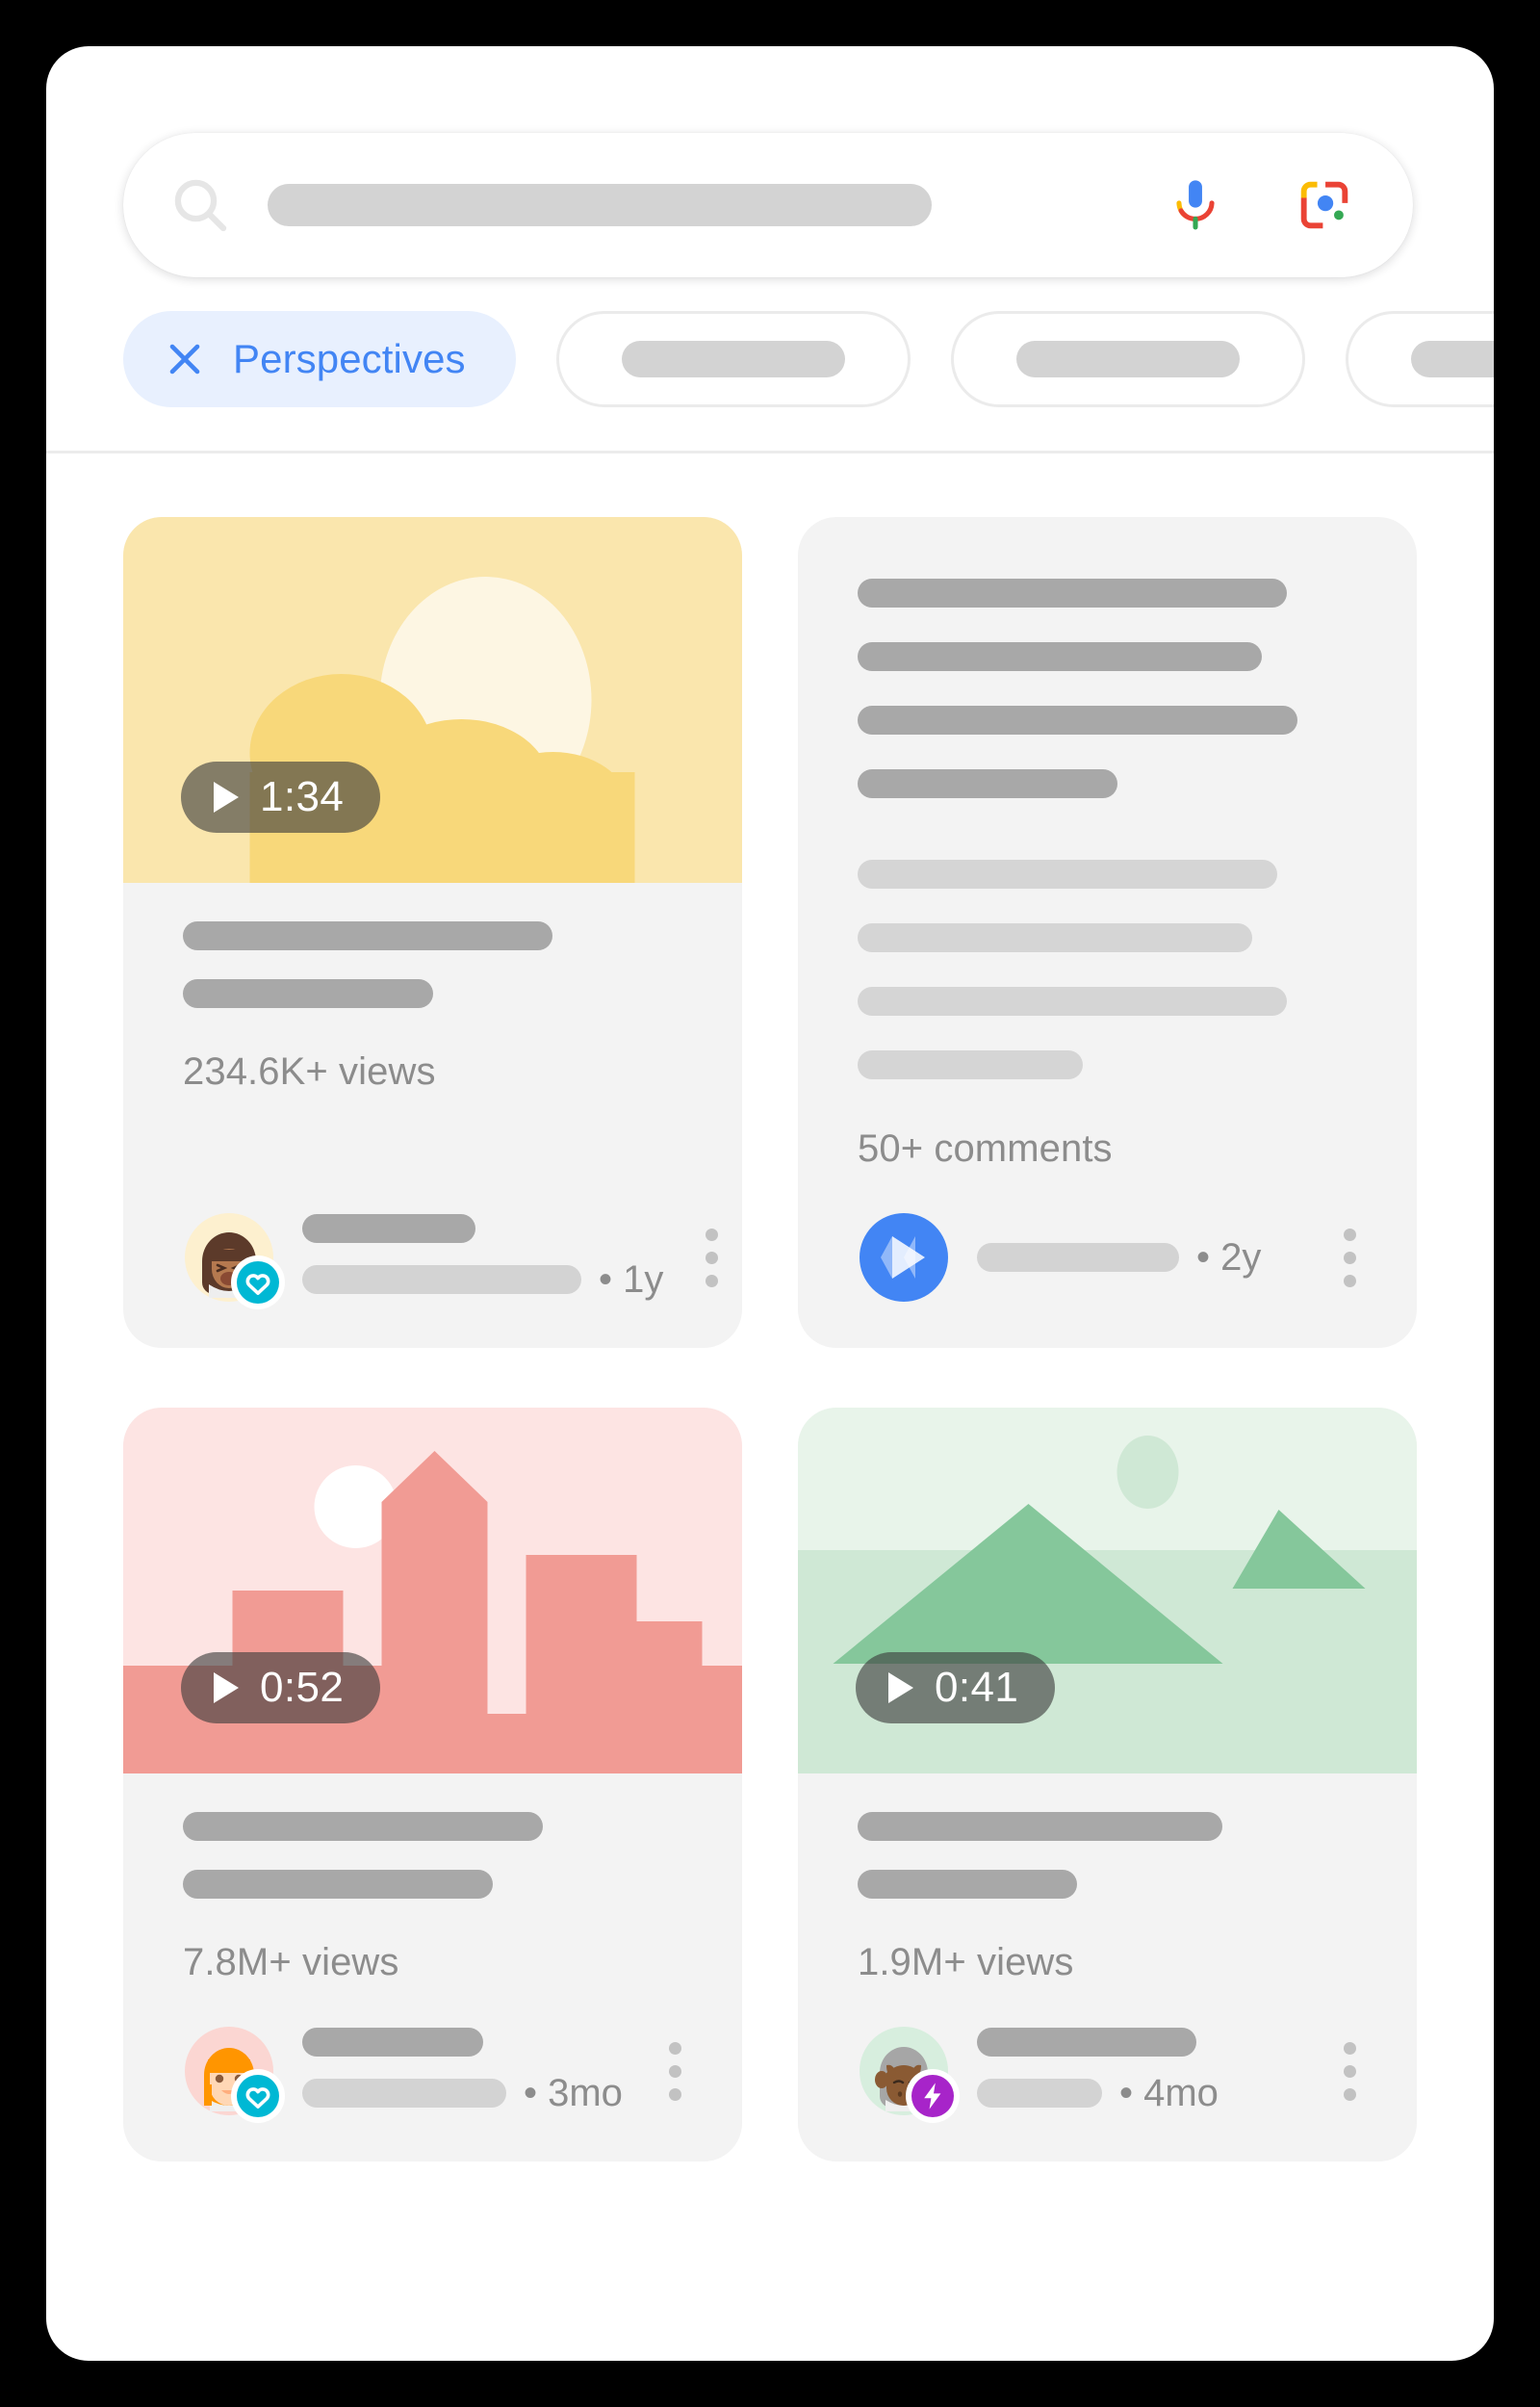 The height and width of the screenshot is (2407, 1540). What do you see at coordinates (349, 358) in the screenshot?
I see `filter-chip-label: Perspectives` at bounding box center [349, 358].